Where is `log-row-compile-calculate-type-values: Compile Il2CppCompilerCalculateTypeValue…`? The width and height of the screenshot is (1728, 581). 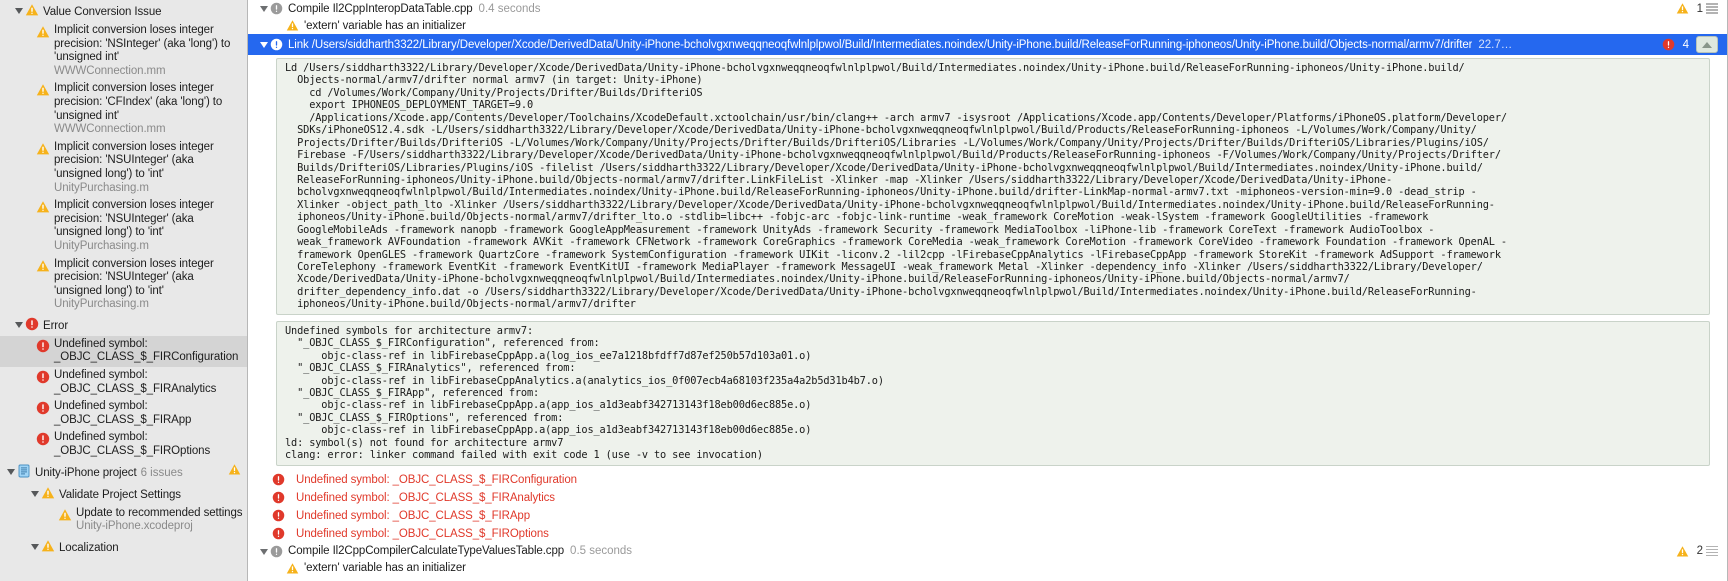 log-row-compile-calculate-type-values: Compile Il2CppCompilerCalculateTypeValue… is located at coordinates (988, 551).